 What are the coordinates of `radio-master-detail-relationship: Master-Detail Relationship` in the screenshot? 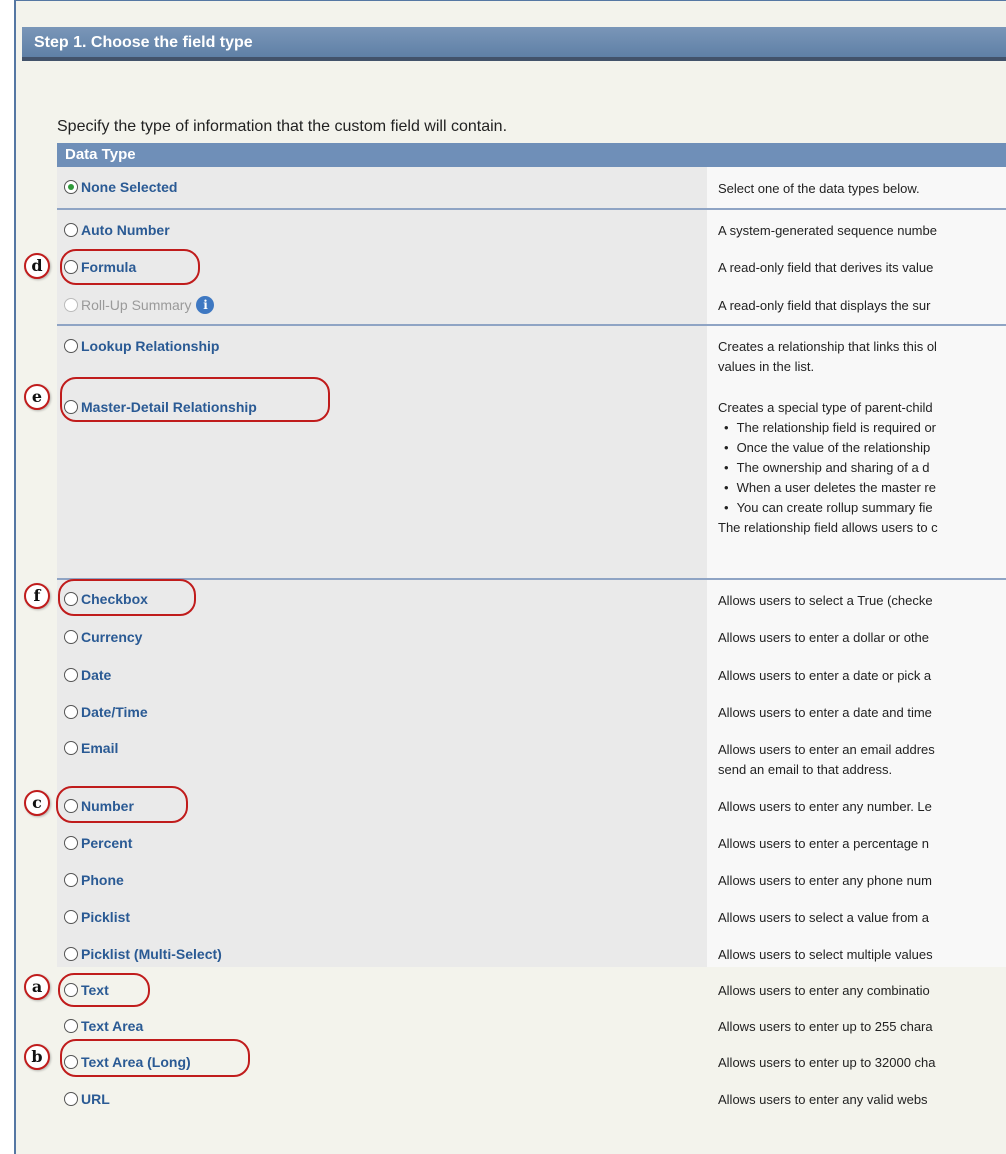 It's located at (160, 407).